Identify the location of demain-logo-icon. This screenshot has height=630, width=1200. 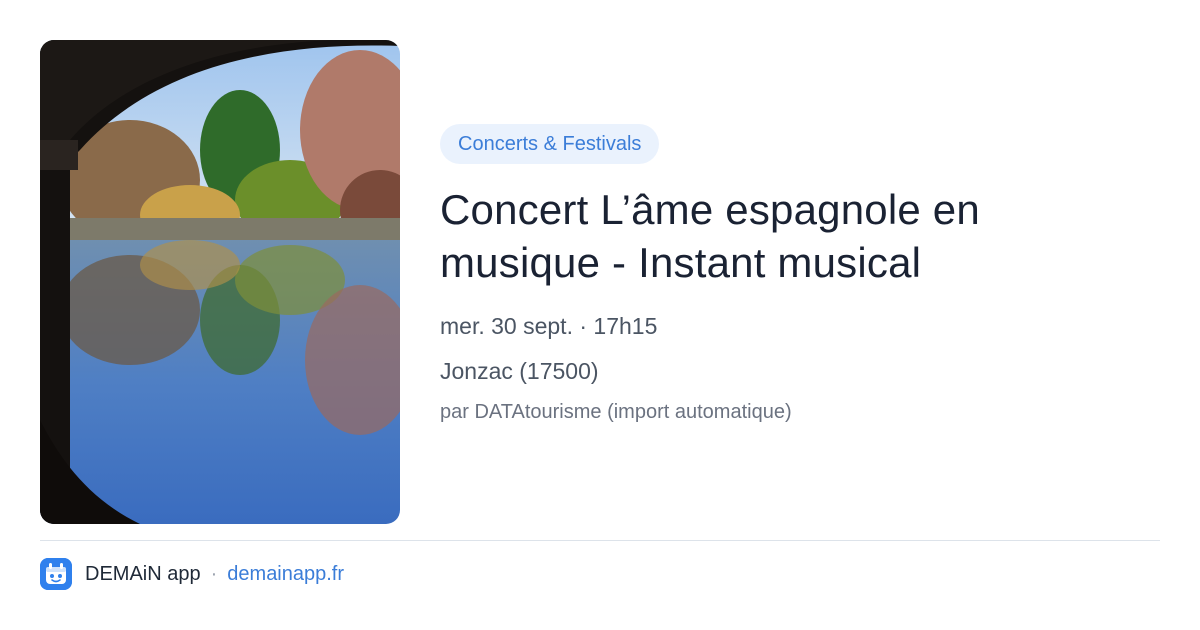
(56, 574).